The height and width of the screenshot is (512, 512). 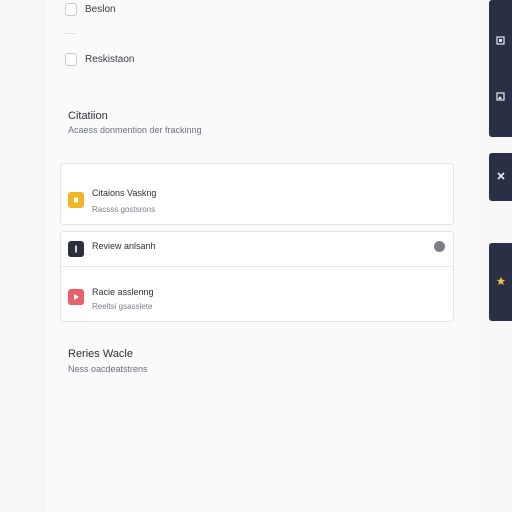 What do you see at coordinates (88, 116) in the screenshot?
I see `section-title: Citatiion` at bounding box center [88, 116].